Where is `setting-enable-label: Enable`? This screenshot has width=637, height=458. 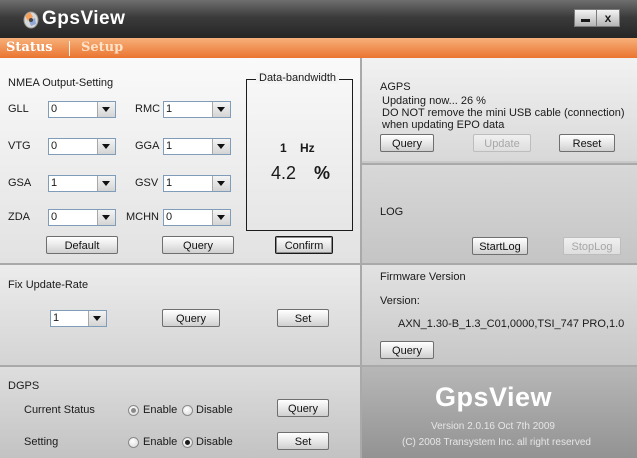 setting-enable-label: Enable is located at coordinates (160, 442).